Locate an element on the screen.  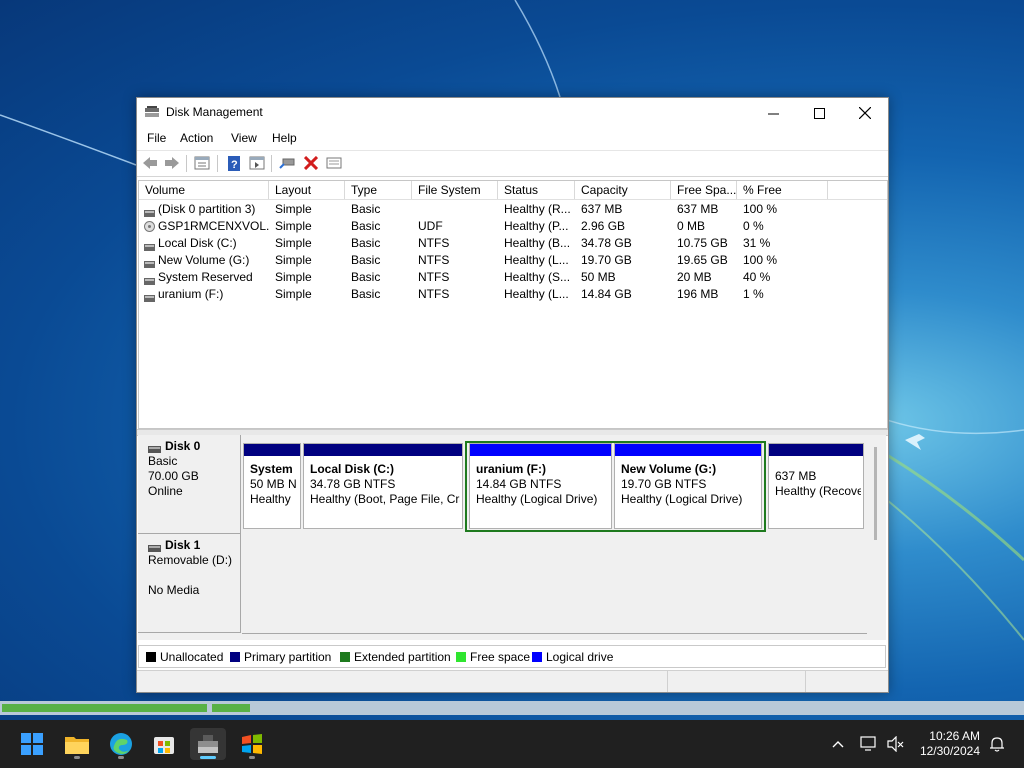
chevron-up-icon is located at coordinates (838, 744).